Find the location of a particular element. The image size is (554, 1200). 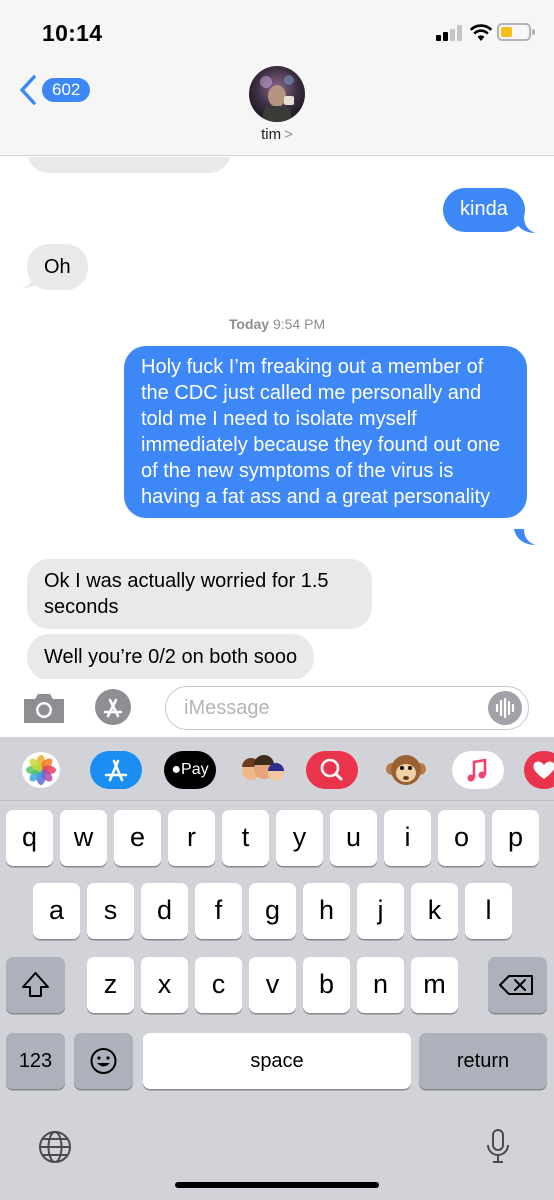

compose-bar: iMessage is located at coordinates (277, 708).